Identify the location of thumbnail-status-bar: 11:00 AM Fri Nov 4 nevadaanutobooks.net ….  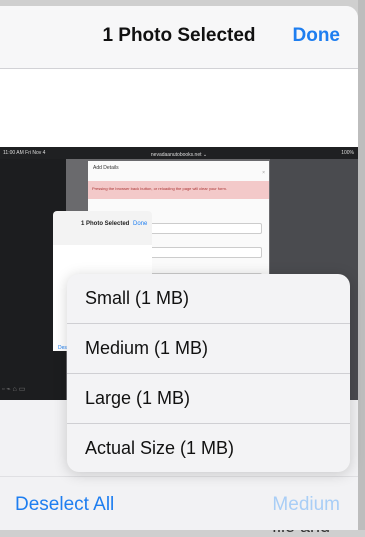
(179, 153).